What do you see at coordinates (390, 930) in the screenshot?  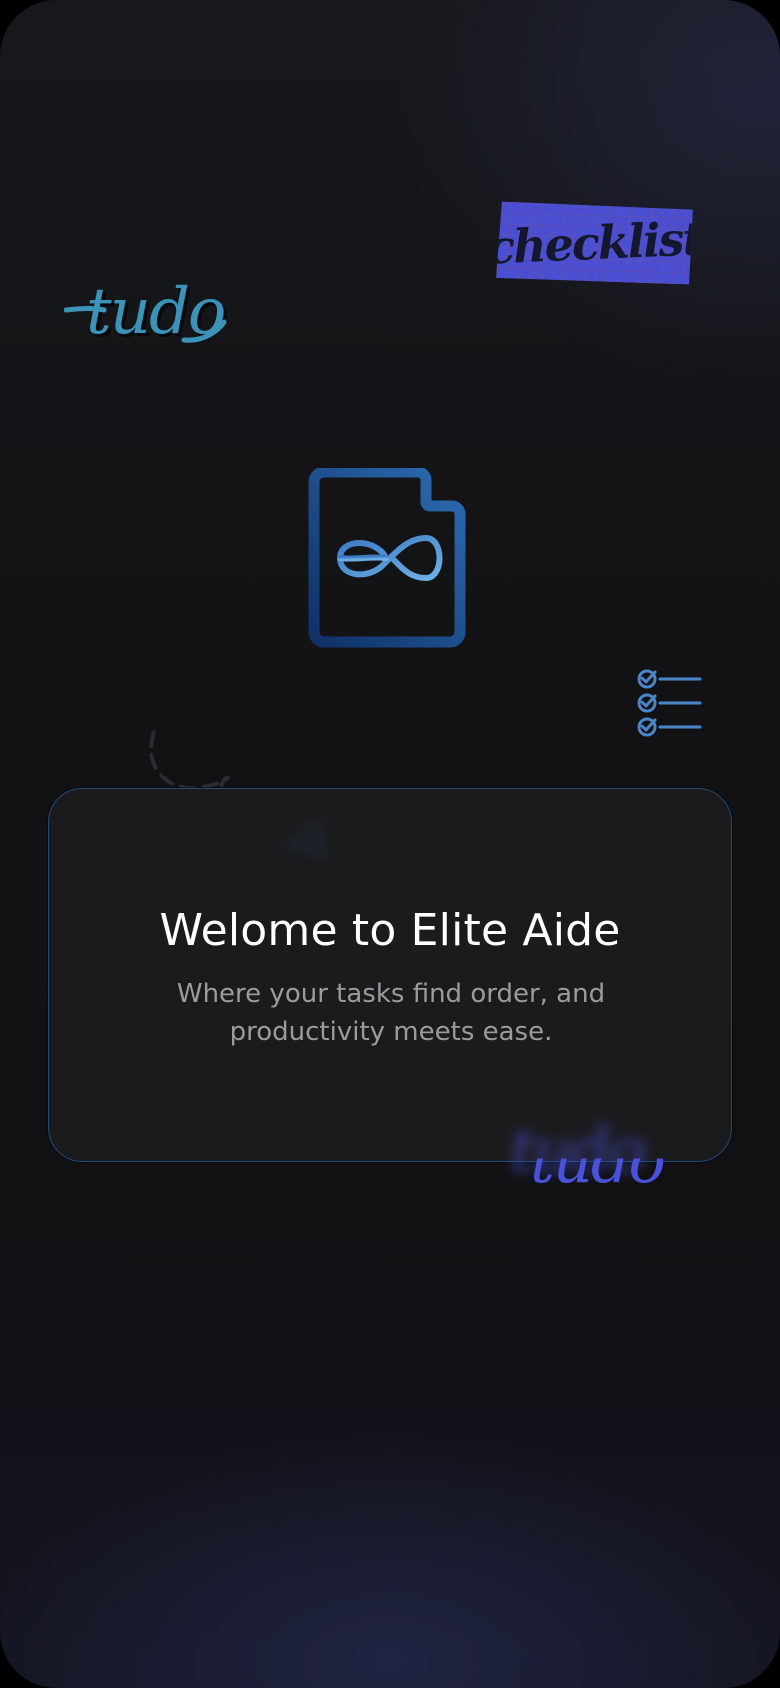 I see `welcome-title: Welome to Elite Aide` at bounding box center [390, 930].